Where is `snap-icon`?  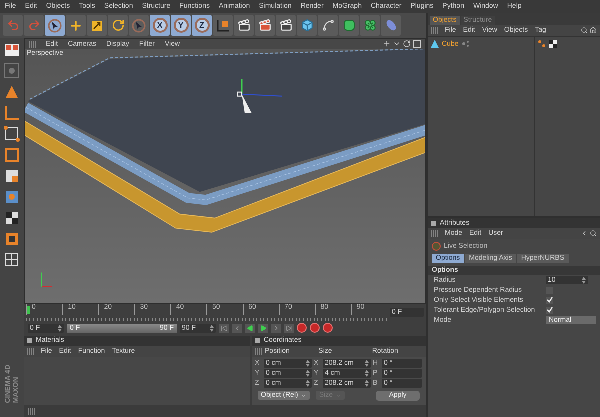 snap-icon is located at coordinates (12, 239).